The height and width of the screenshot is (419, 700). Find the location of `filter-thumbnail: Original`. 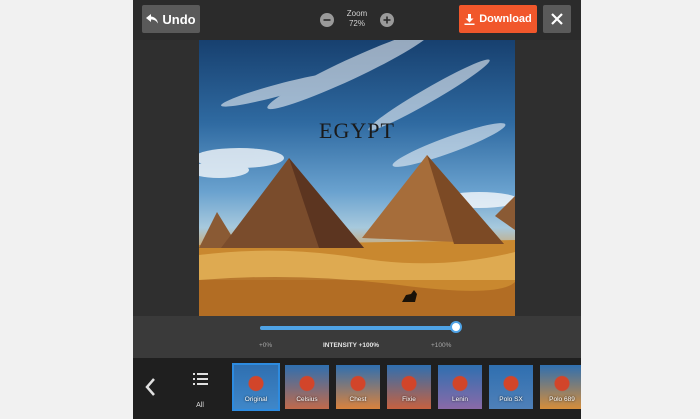

filter-thumbnail: Original is located at coordinates (256, 387).